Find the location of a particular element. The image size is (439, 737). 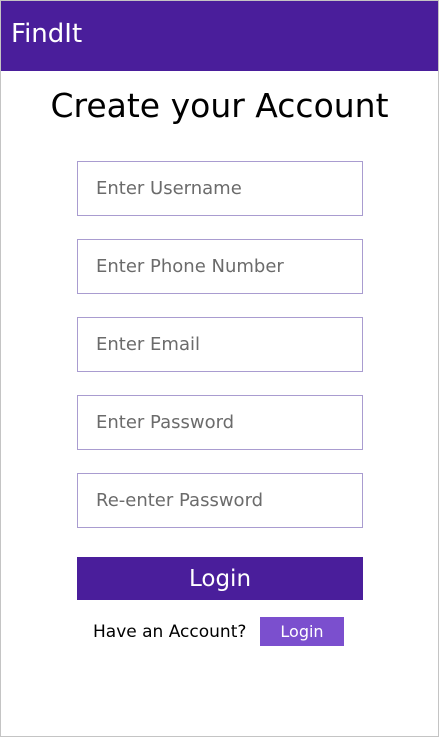

phone-number-input is located at coordinates (220, 266).